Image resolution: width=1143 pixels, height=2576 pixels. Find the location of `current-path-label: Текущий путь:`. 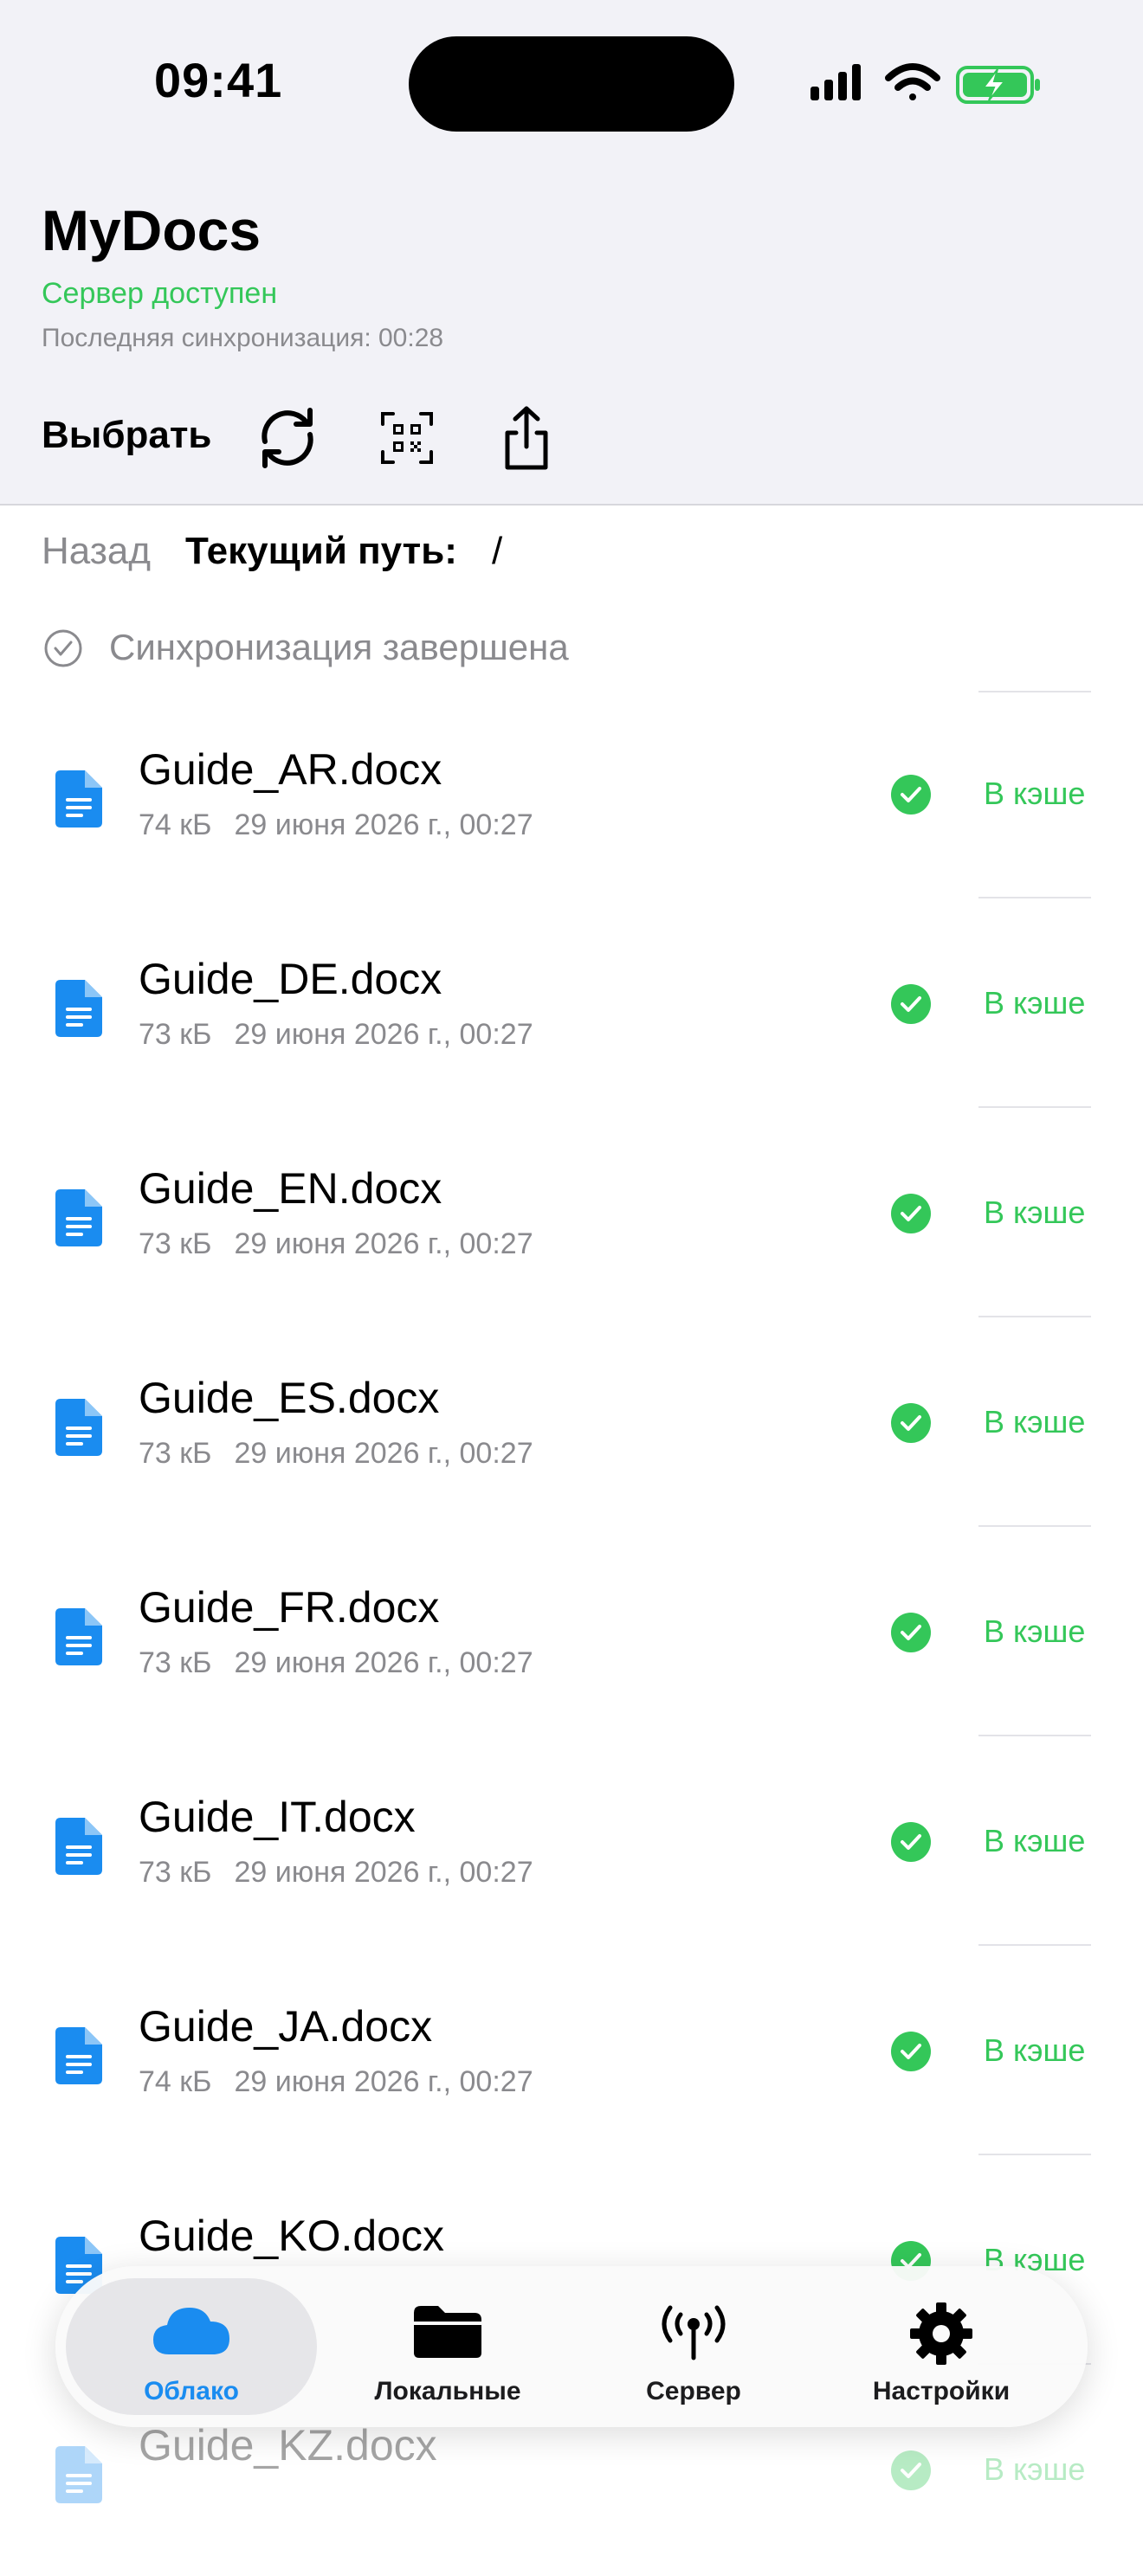

current-path-label: Текущий путь: is located at coordinates (321, 551).